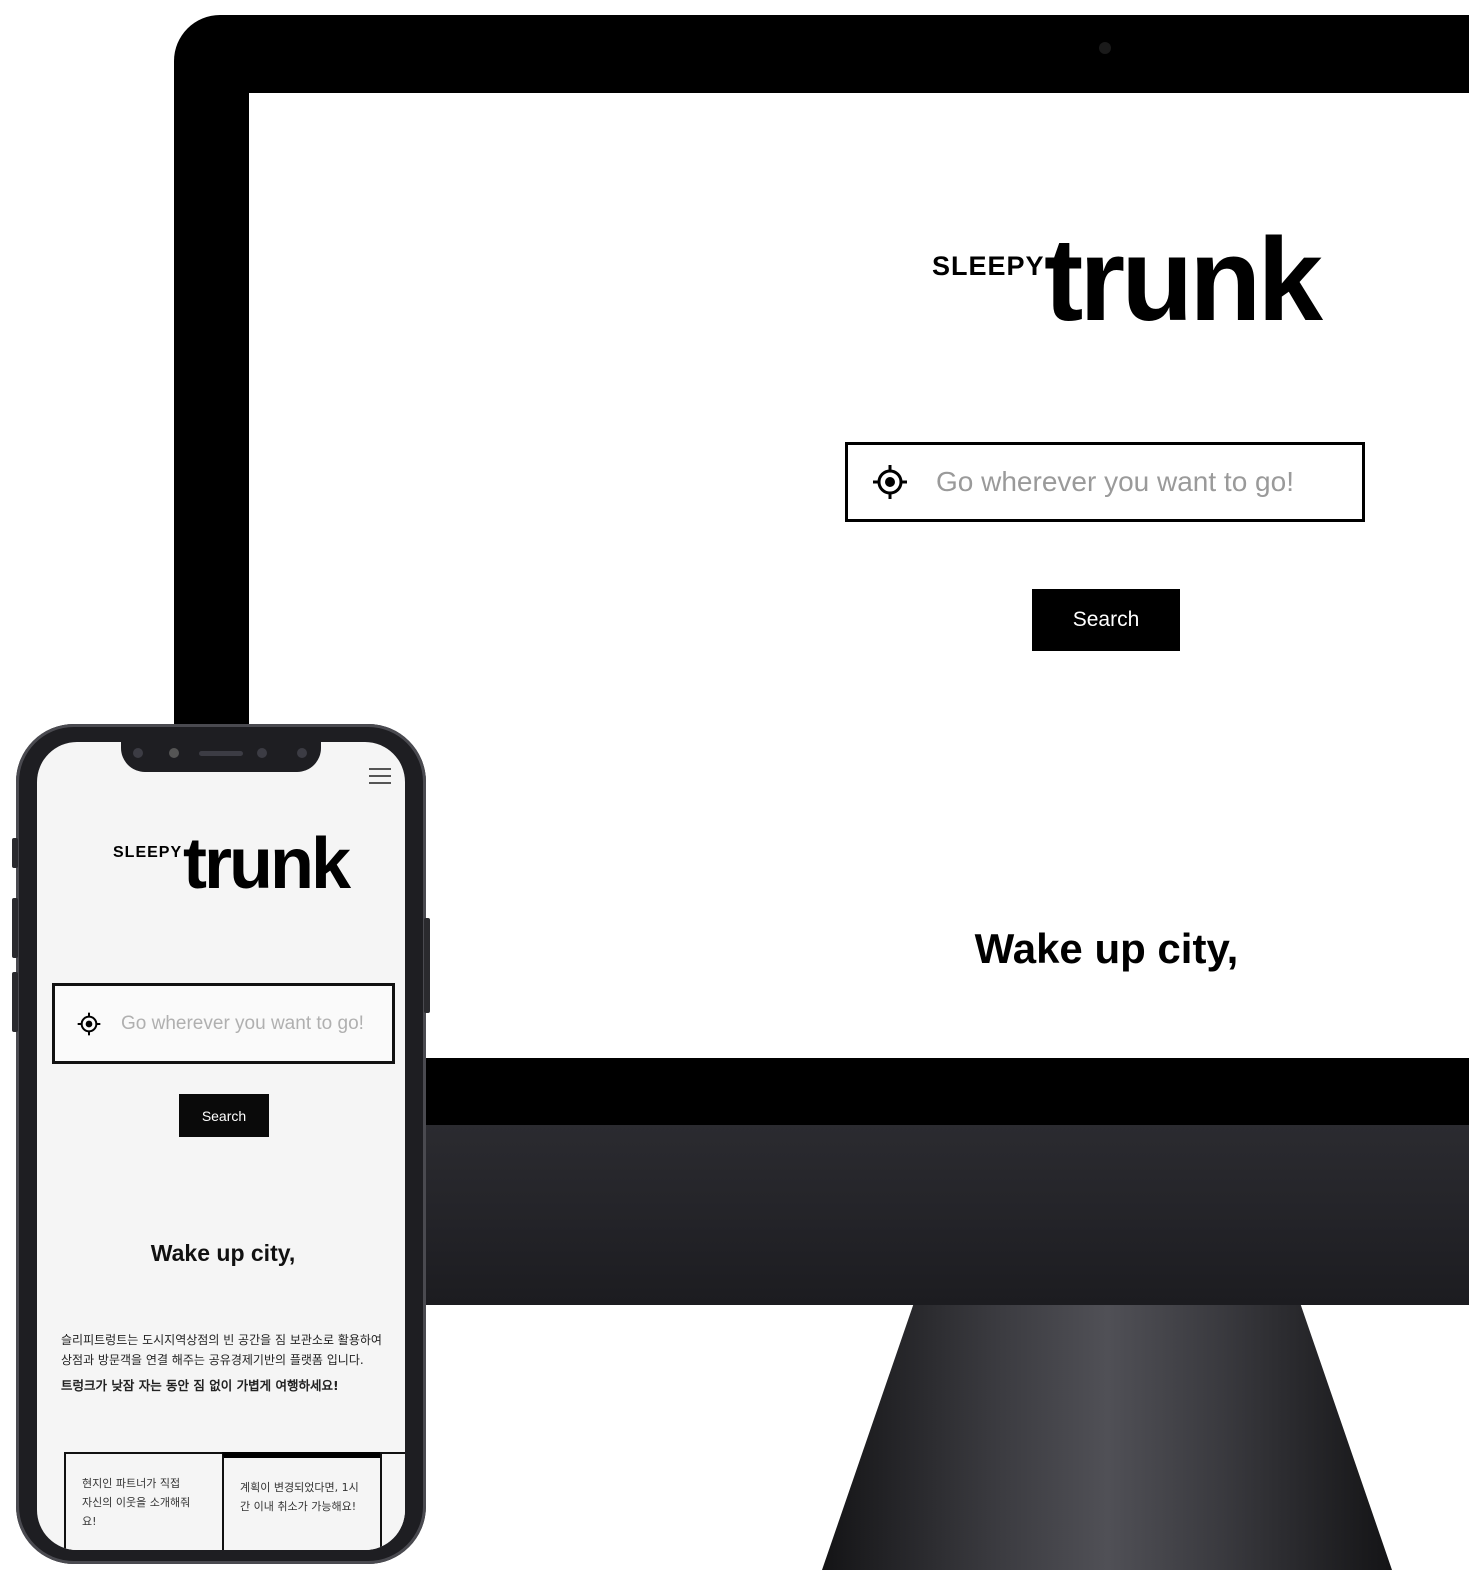  I want to click on feature-card-text: 현지인 파트너가 직접 자신의 이웃을 소개해줘요!, so click(136, 1502).